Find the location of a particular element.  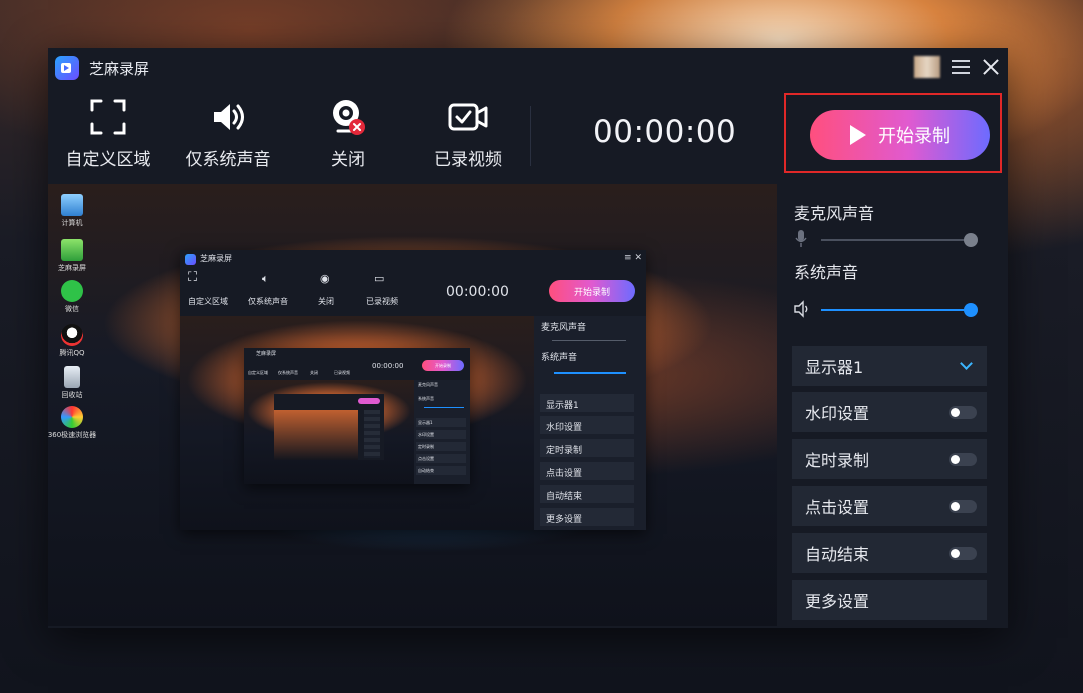

nested-more-label: 更多设置 is located at coordinates (564, 520).